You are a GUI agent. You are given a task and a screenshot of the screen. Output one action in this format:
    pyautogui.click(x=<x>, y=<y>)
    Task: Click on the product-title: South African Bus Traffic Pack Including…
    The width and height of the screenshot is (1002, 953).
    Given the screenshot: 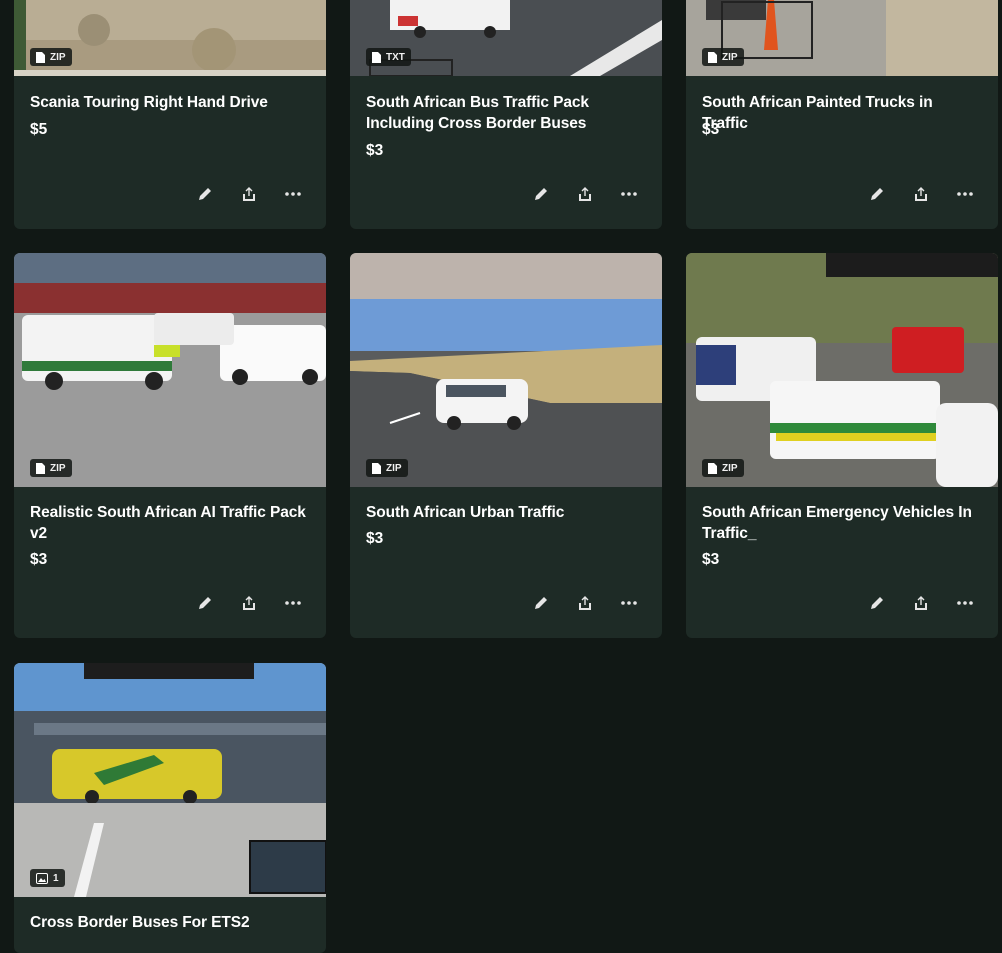 What is the action you would take?
    pyautogui.click(x=506, y=113)
    